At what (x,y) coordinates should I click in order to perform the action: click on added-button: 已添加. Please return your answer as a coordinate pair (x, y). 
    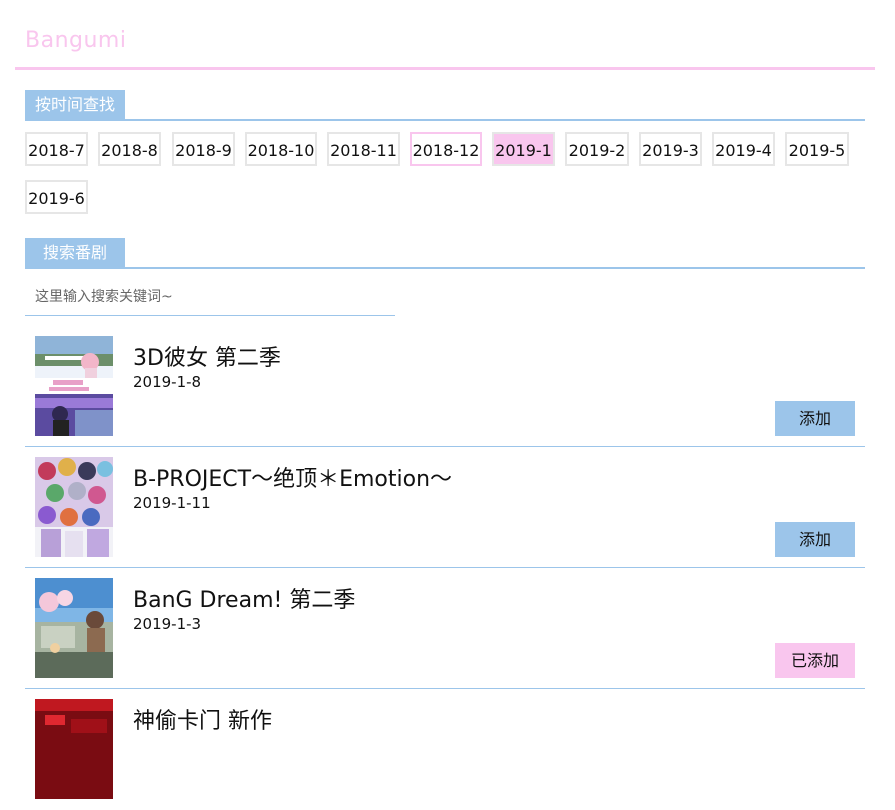
    Looking at the image, I should click on (815, 660).